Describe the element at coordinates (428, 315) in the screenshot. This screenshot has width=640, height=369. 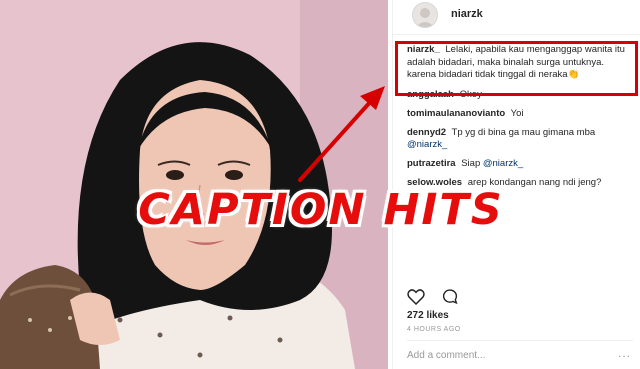
I see `likes-count: 272 likes` at that location.